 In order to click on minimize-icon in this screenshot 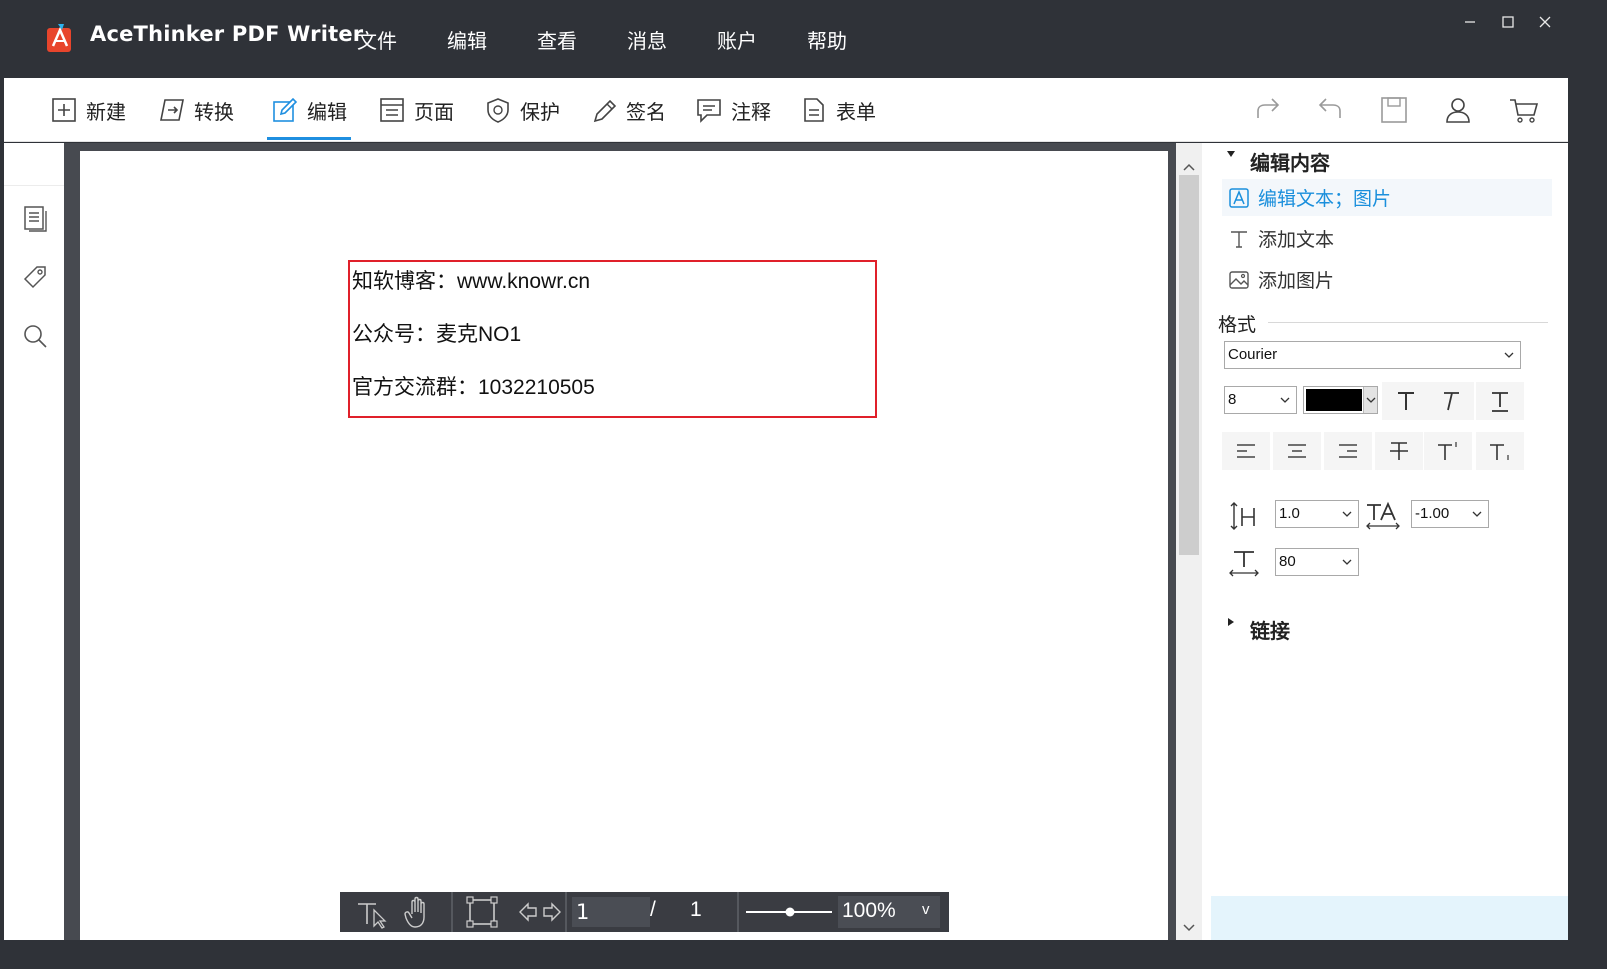, I will do `click(1470, 24)`.